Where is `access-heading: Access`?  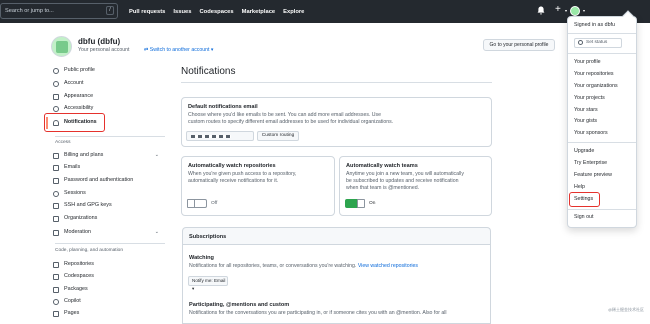 access-heading: Access is located at coordinates (63, 142).